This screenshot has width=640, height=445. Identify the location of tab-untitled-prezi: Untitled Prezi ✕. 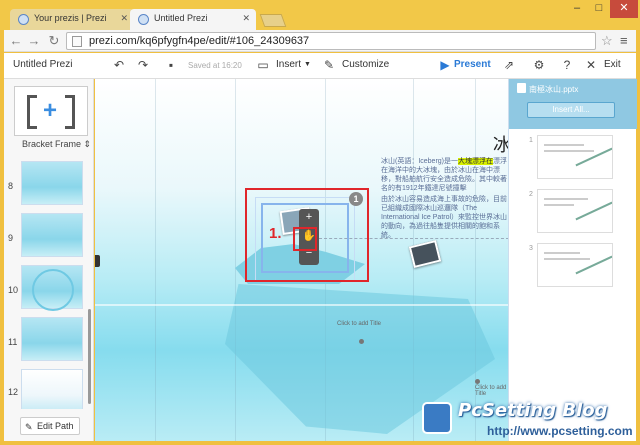
(193, 19).